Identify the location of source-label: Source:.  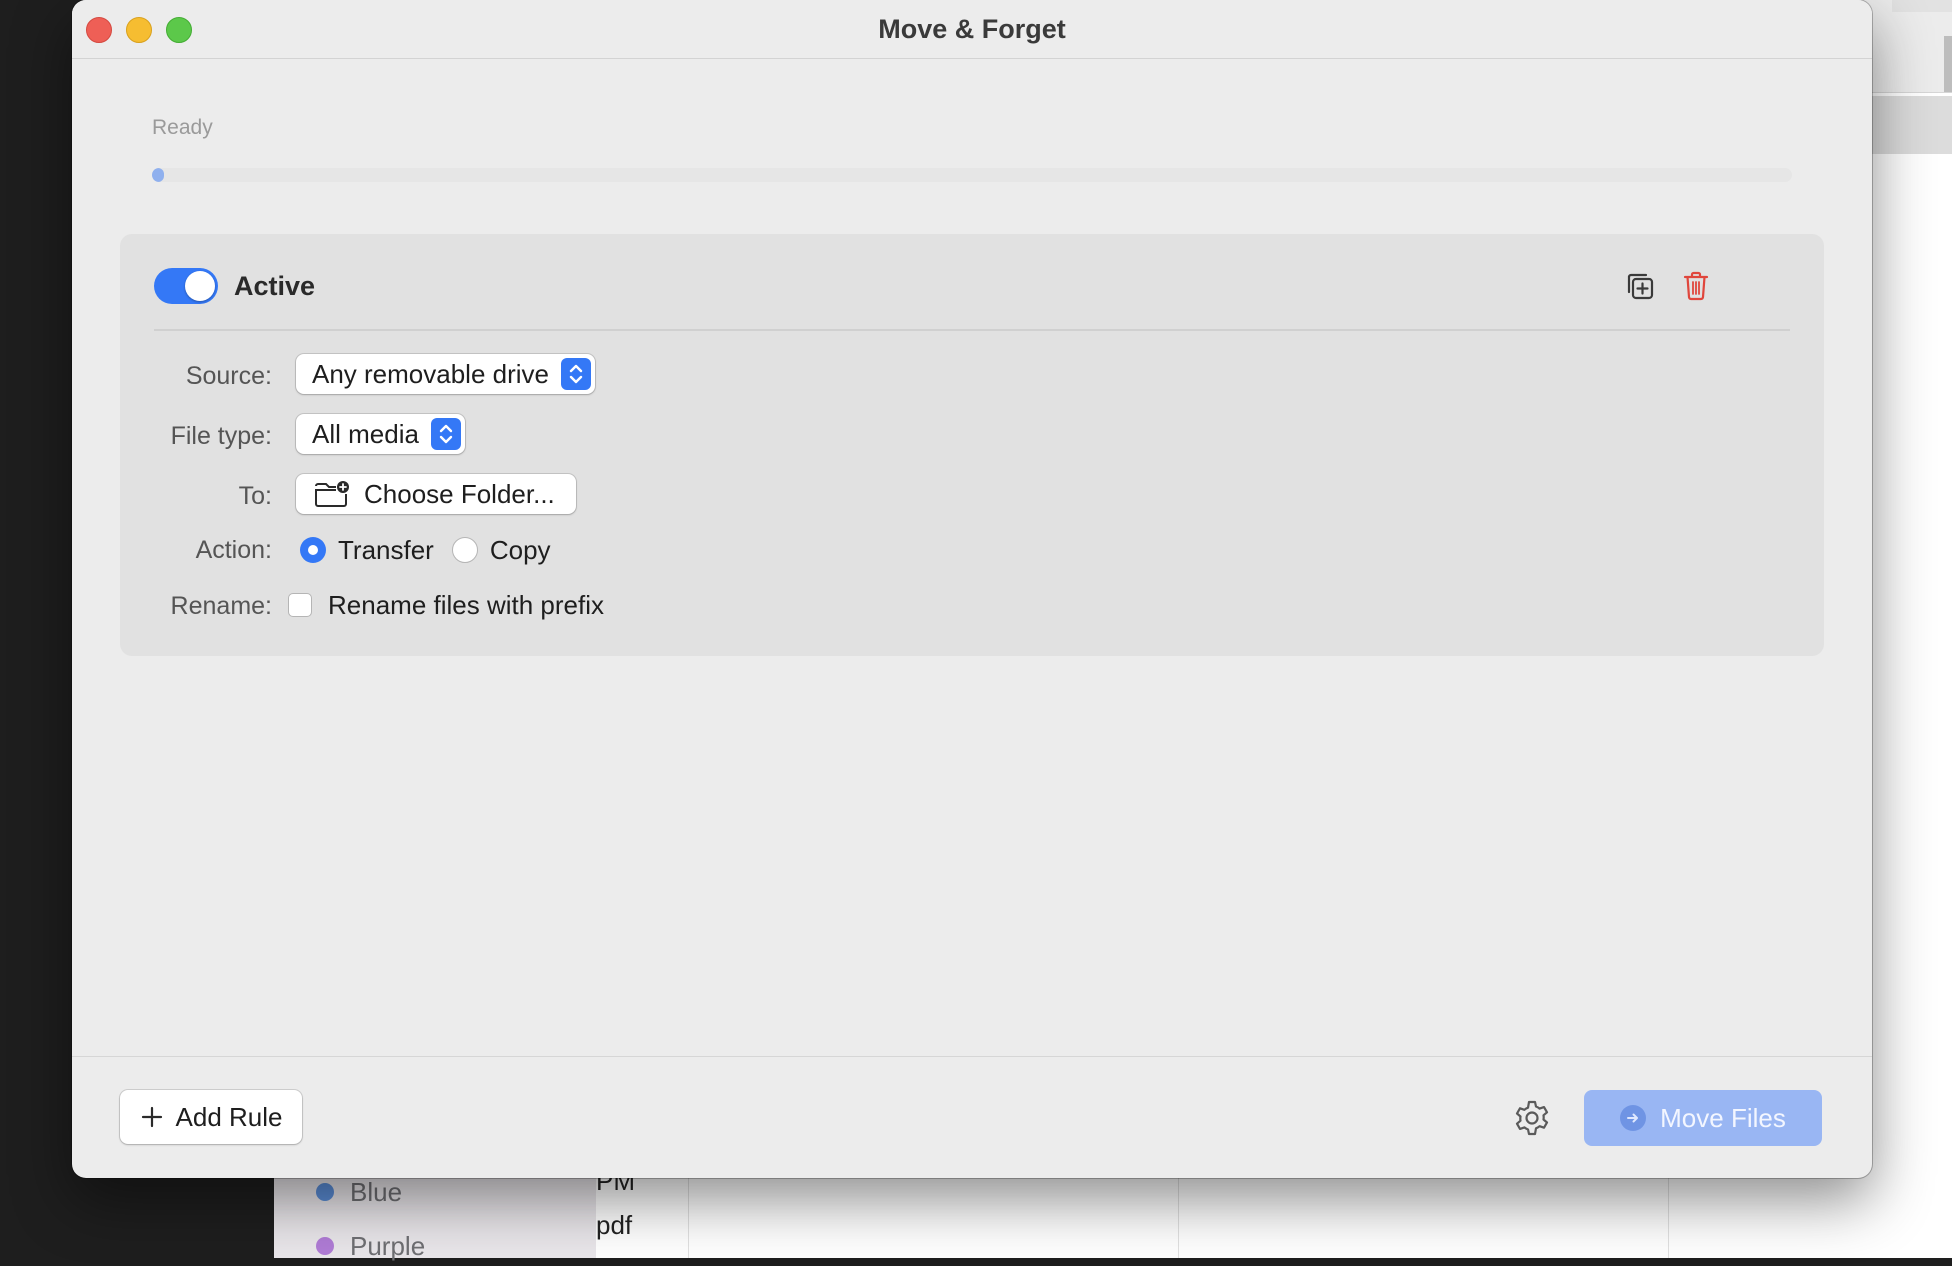
(228, 376).